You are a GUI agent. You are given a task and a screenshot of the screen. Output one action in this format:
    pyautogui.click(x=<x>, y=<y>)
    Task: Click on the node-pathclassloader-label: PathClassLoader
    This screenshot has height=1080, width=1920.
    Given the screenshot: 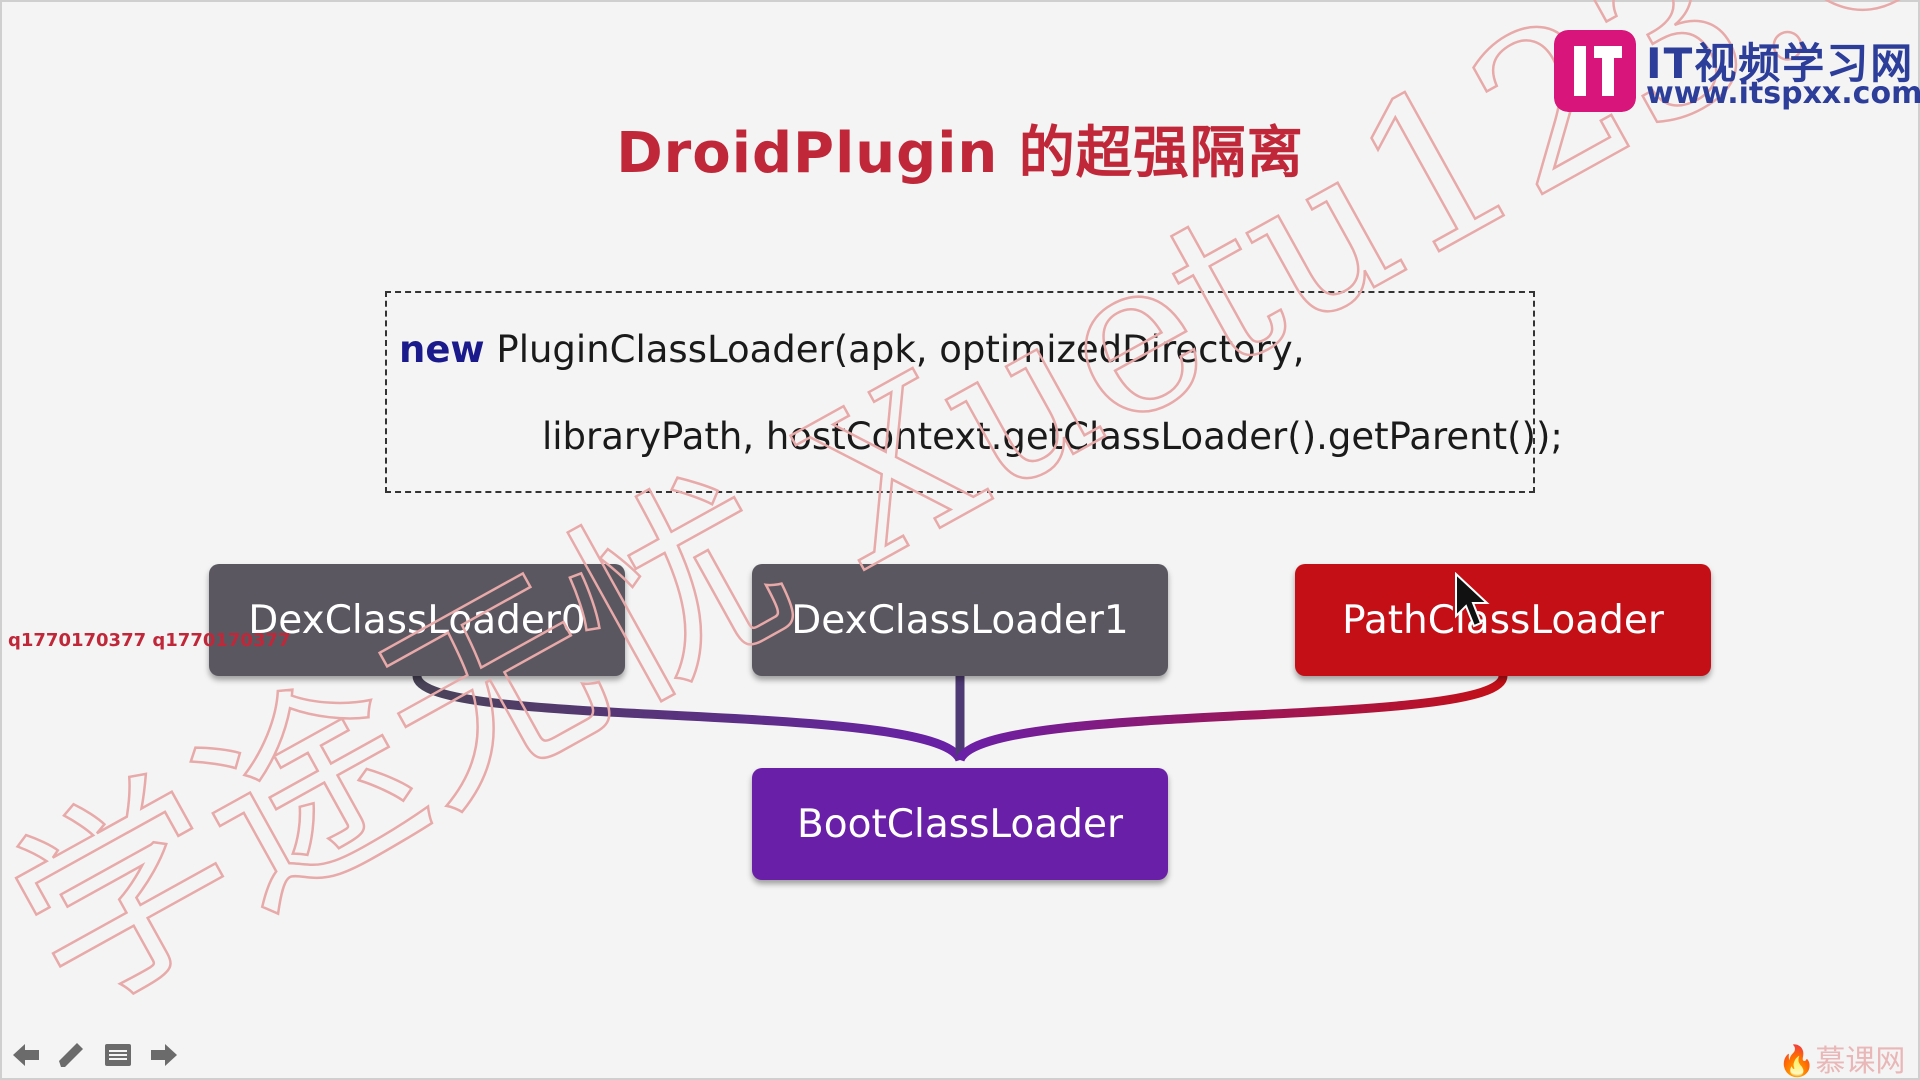 What is the action you would take?
    pyautogui.click(x=1503, y=620)
    